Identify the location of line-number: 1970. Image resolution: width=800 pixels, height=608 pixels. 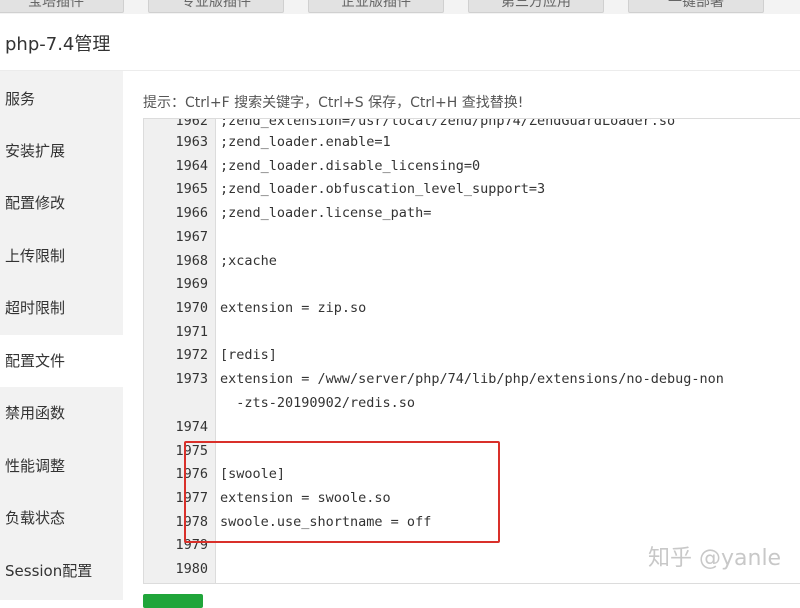
(191, 308).